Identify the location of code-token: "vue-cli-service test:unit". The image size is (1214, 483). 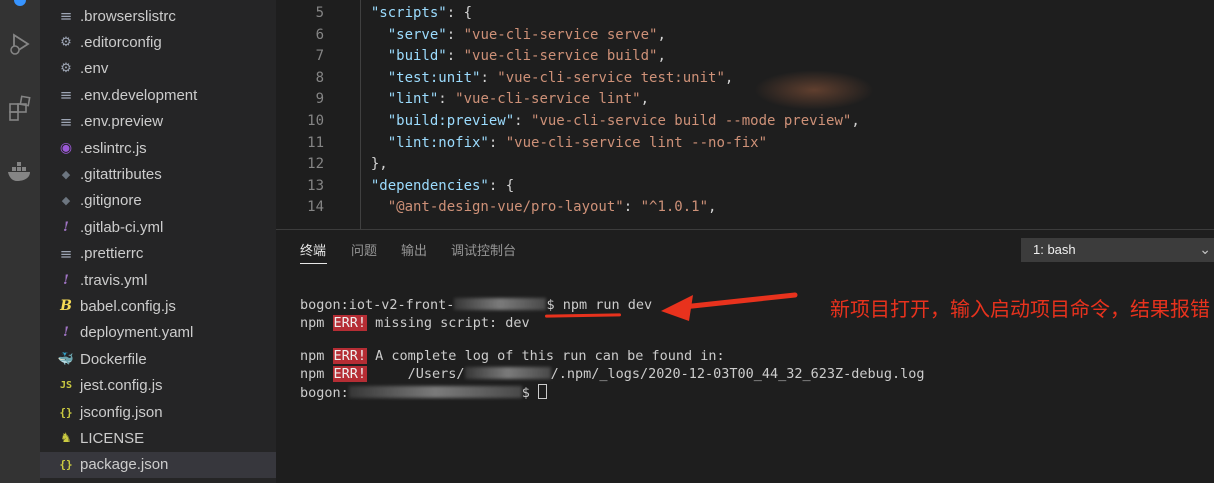
(611, 77).